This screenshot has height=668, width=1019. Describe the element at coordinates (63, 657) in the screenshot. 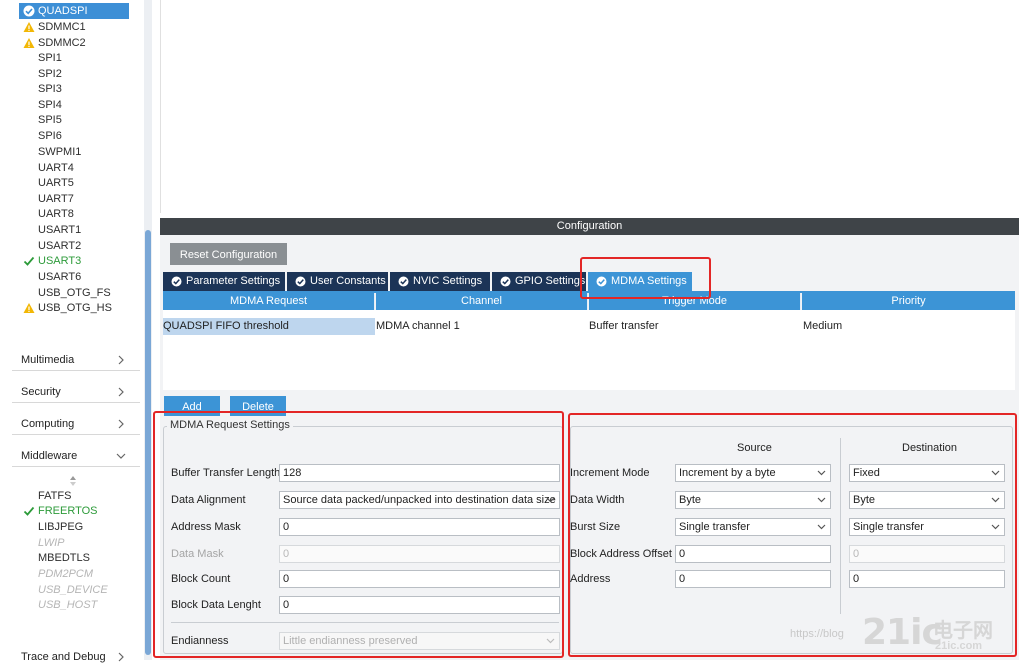

I see `category-label: Trace and Debug` at that location.